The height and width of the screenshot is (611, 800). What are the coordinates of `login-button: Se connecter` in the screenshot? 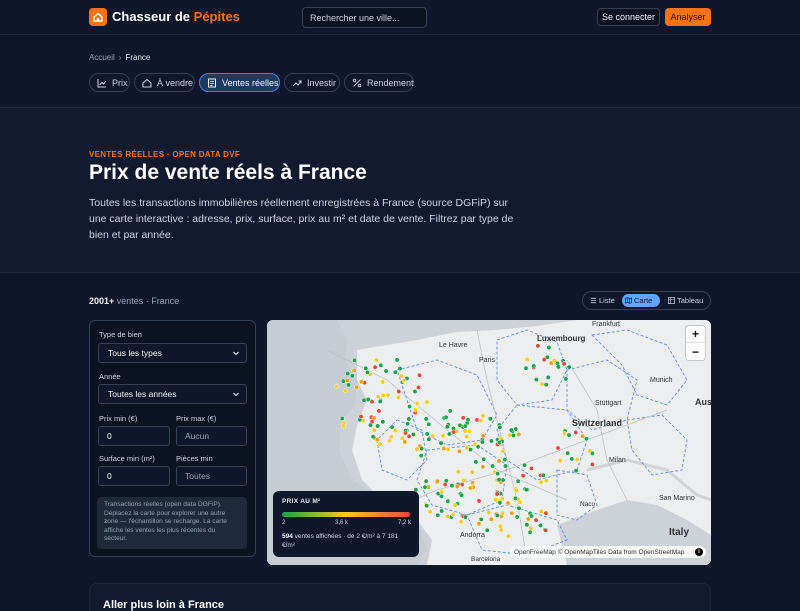 It's located at (628, 17).